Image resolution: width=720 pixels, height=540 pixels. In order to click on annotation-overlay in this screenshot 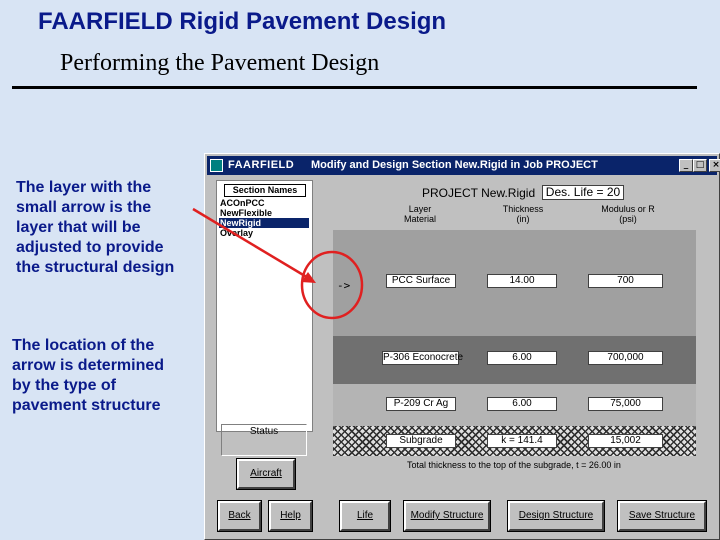, I will do `click(278, 263)`.